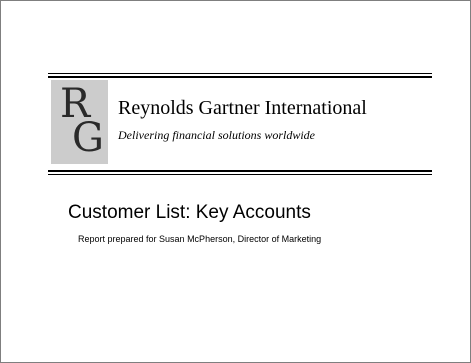 The height and width of the screenshot is (363, 471). I want to click on logo-letter-g: G, so click(88, 138).